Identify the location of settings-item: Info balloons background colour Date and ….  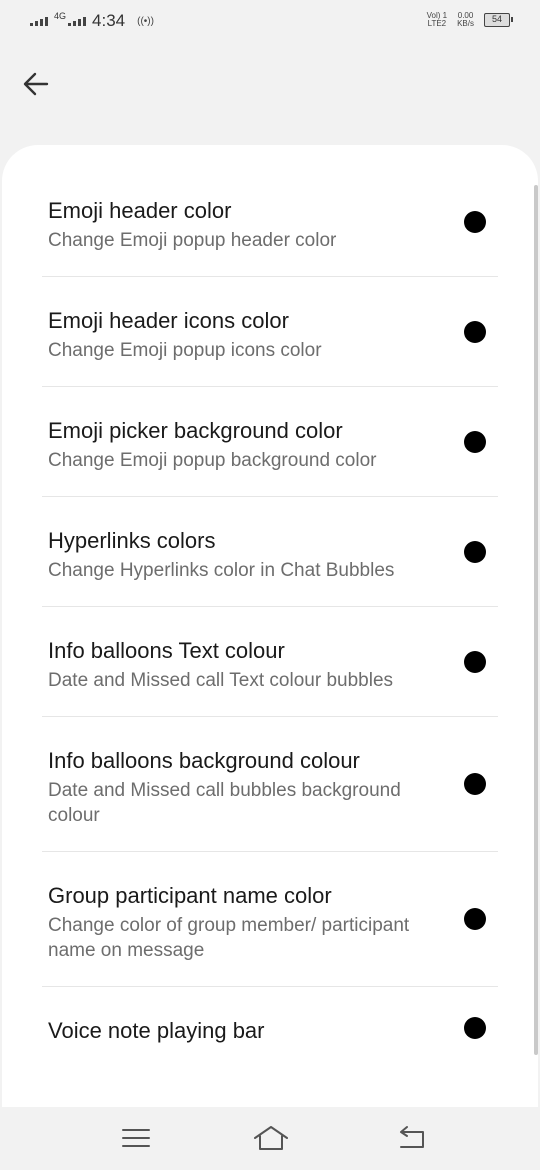
(270, 784).